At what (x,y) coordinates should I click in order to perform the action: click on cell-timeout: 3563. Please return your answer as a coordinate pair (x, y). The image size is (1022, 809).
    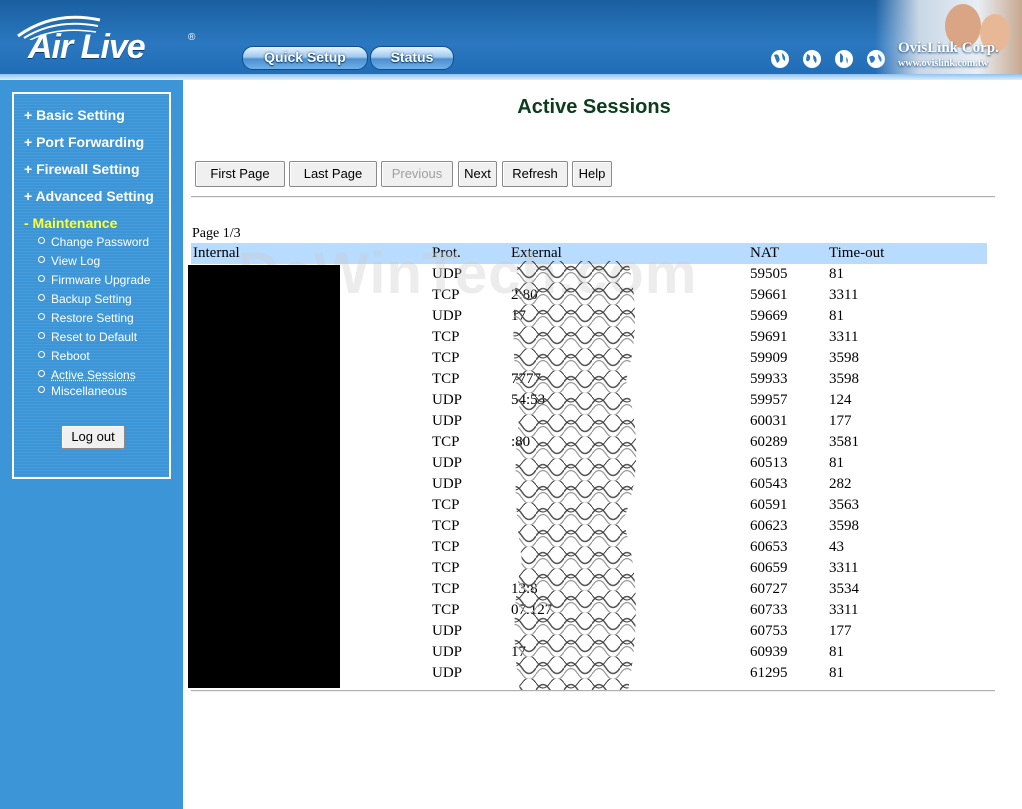
    Looking at the image, I should click on (844, 505).